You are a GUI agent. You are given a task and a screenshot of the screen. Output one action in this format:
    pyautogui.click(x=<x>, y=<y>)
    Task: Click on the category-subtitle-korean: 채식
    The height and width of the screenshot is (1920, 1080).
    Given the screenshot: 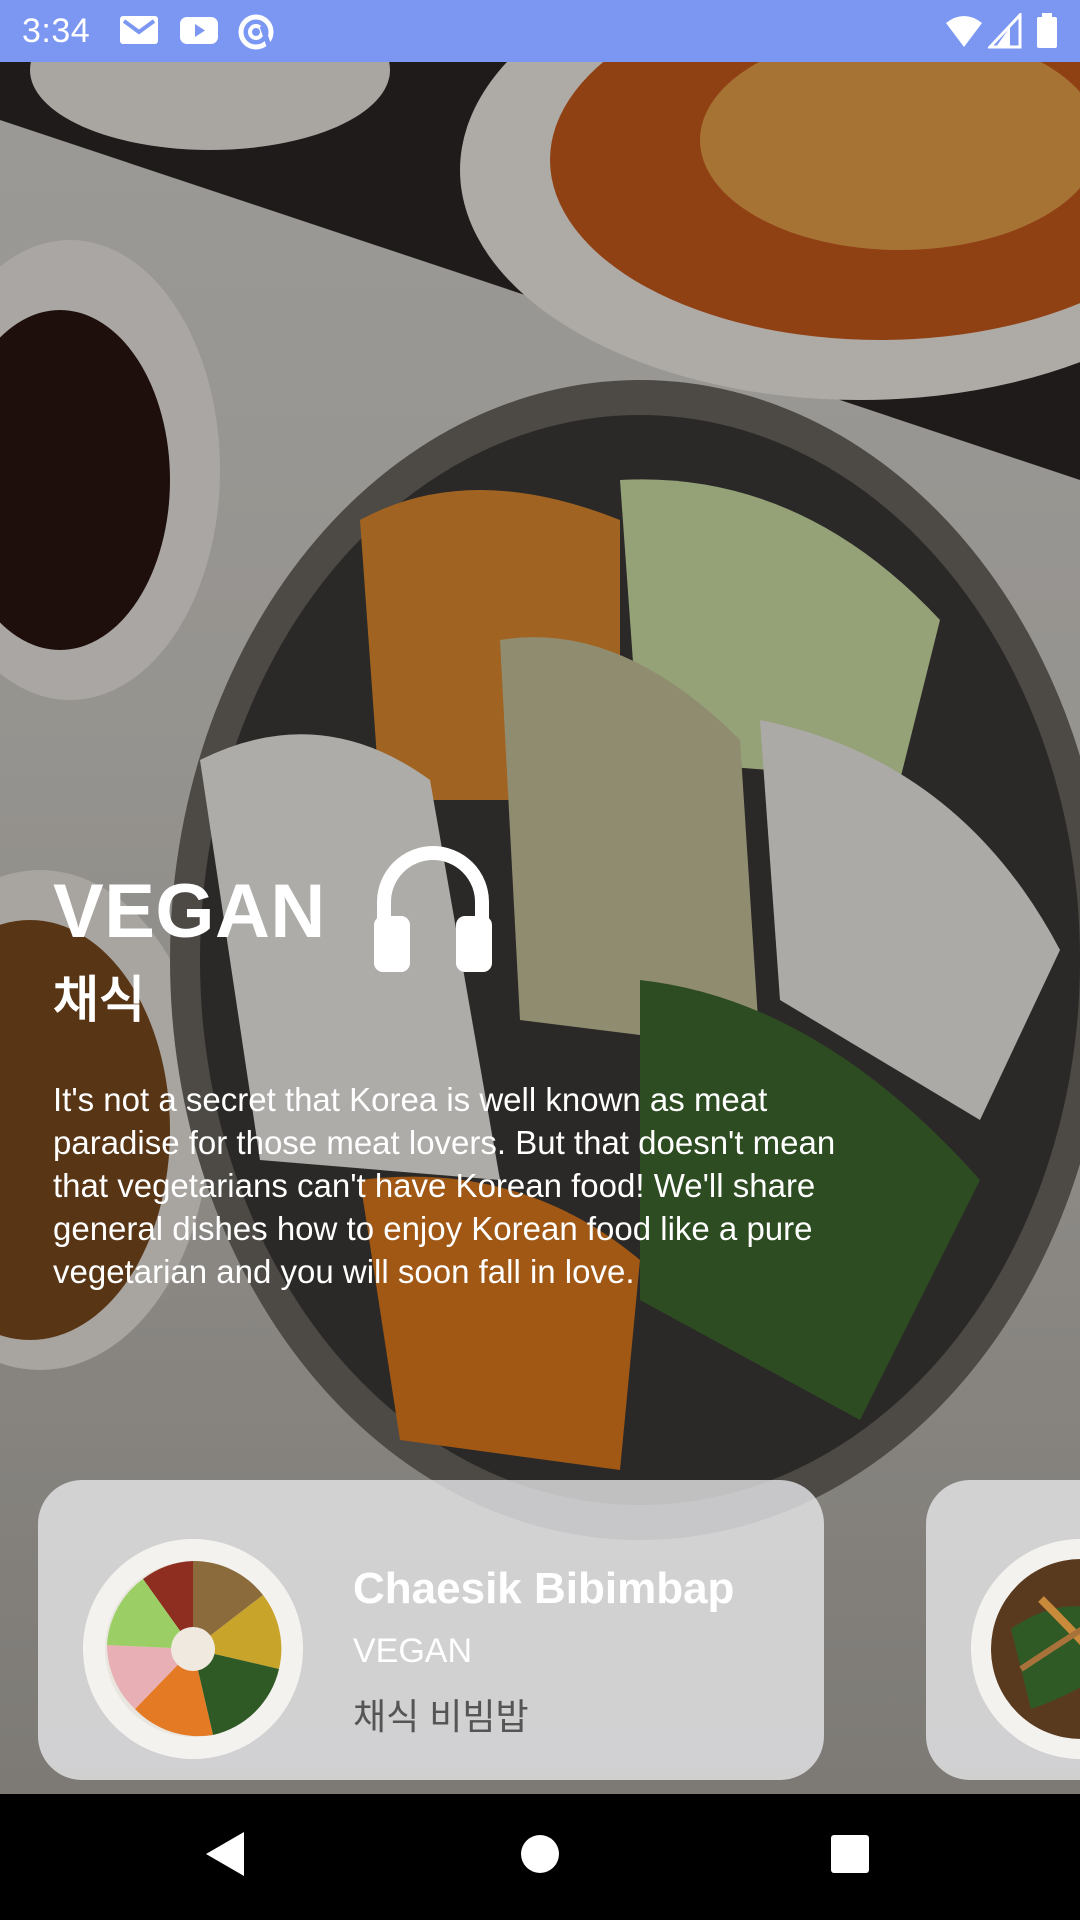 What is the action you would take?
    pyautogui.click(x=99, y=1000)
    